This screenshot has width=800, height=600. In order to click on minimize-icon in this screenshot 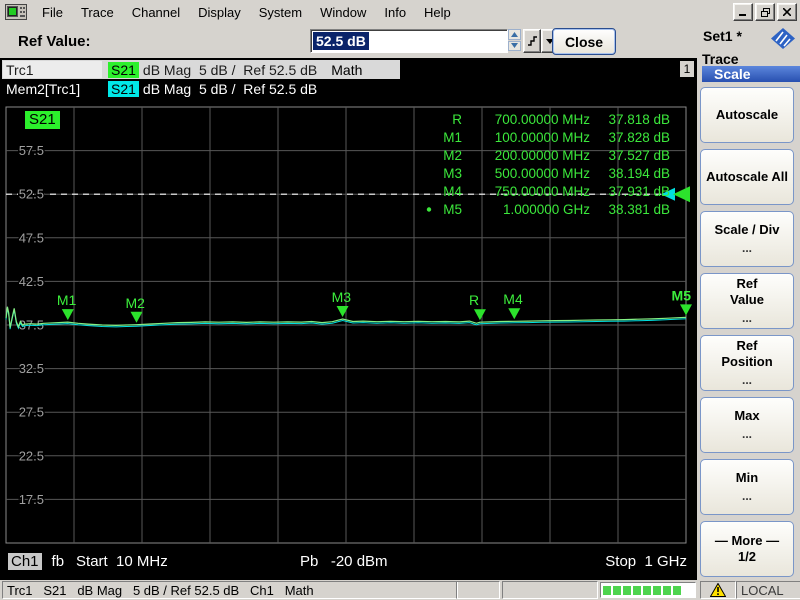, I will do `click(742, 15)`.